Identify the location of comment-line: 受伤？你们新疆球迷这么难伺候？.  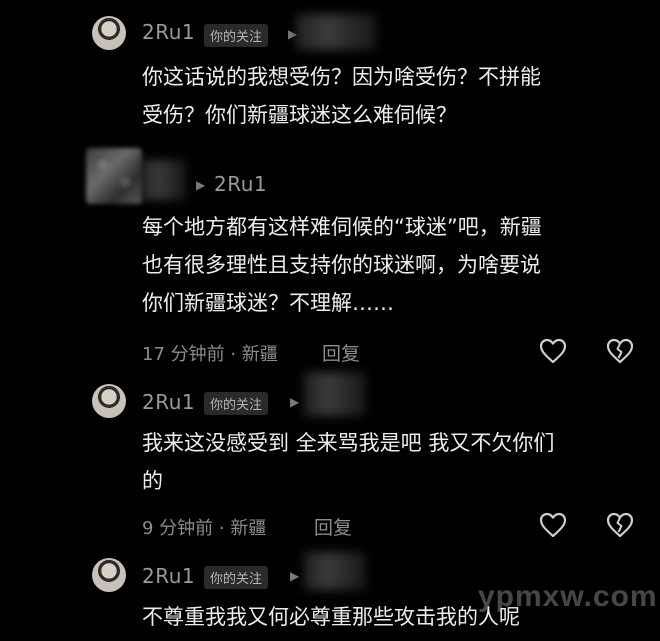
(299, 115).